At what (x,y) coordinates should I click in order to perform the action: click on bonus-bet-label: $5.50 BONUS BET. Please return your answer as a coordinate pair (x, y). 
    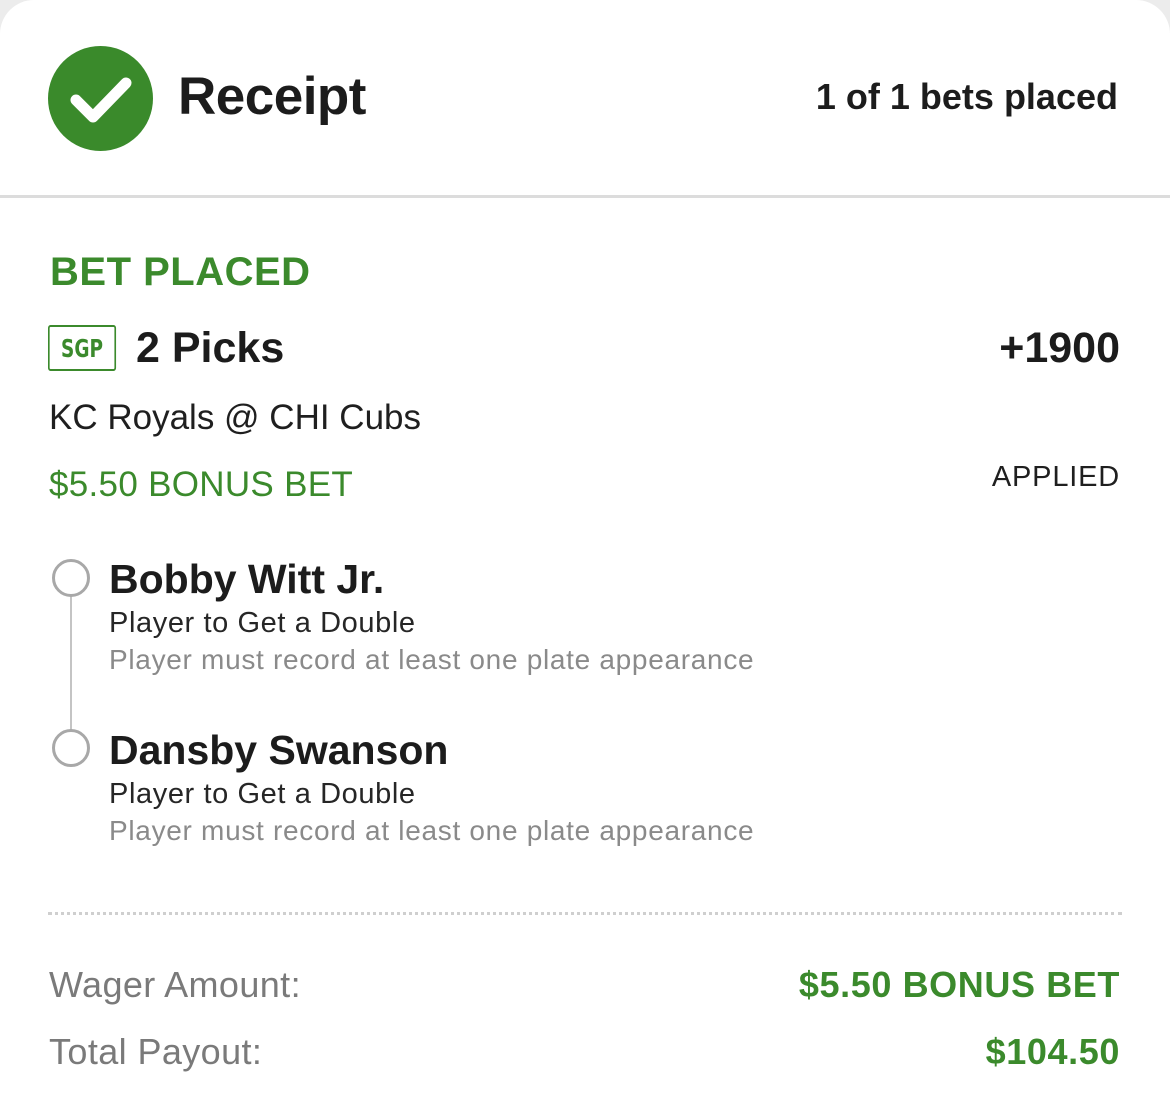
    Looking at the image, I should click on (201, 484).